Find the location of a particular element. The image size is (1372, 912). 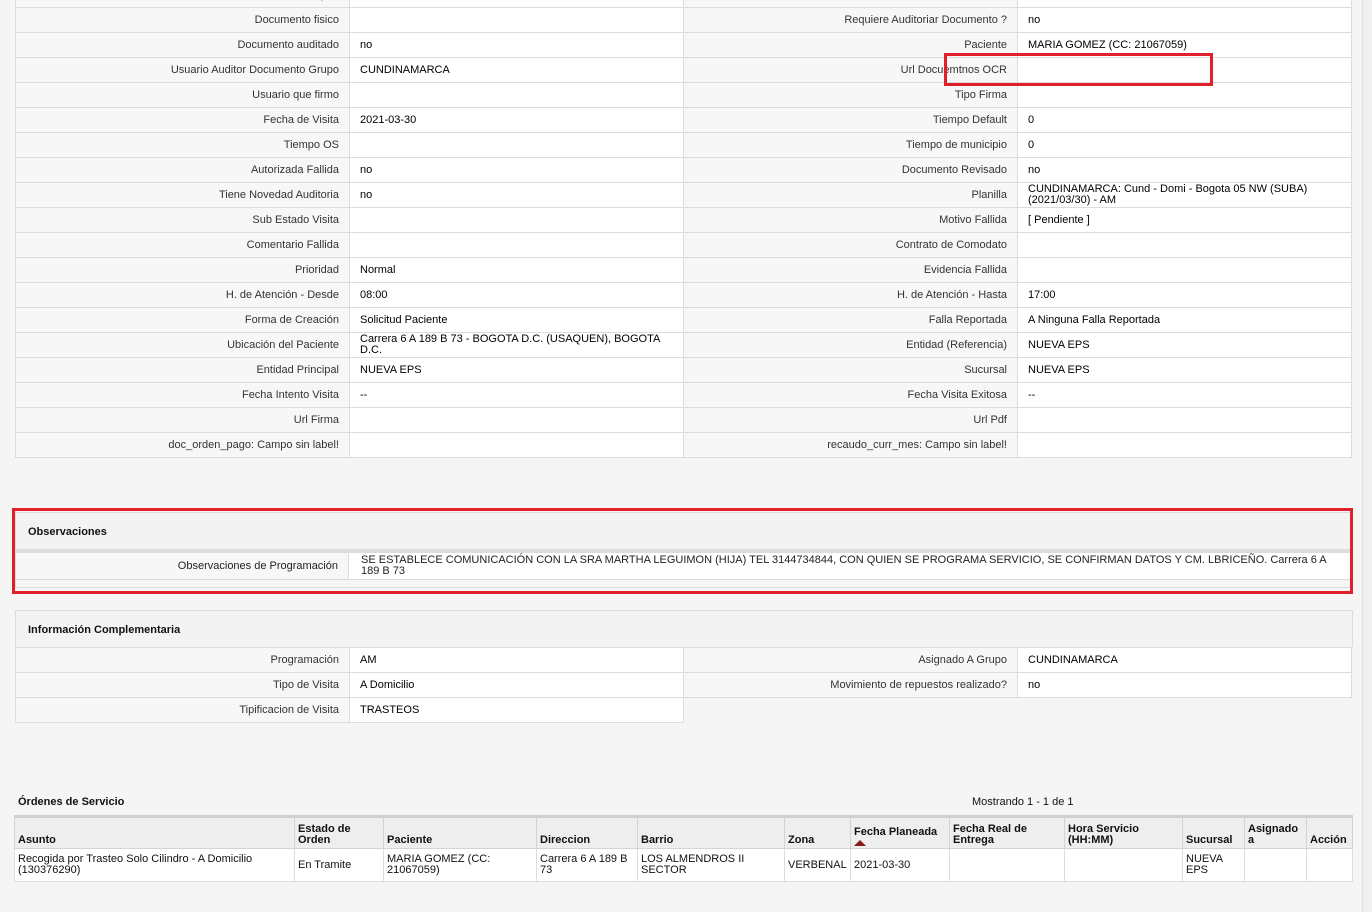

label-entidad-referencia: Entidad (Referencia) is located at coordinates (850, 345).